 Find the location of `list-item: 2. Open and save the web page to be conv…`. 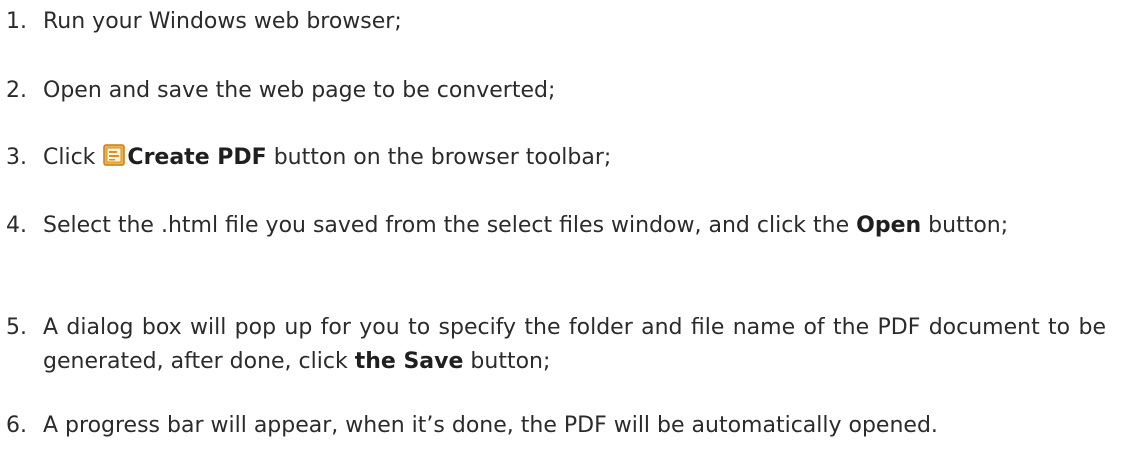

list-item: 2. Open and save the web page to be conv… is located at coordinates (556, 91).